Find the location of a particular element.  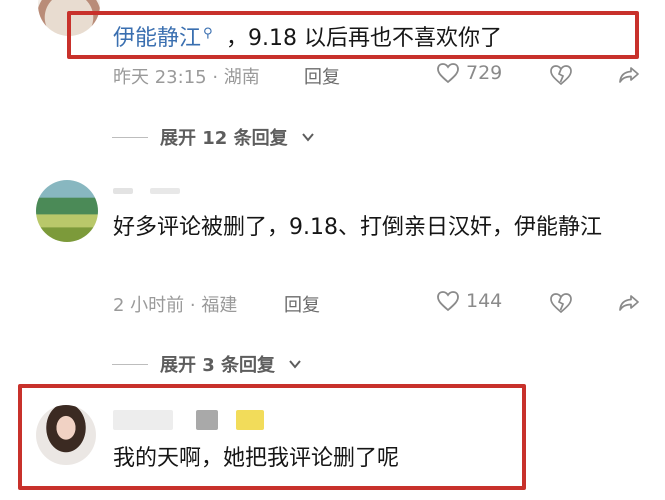

like-button: 729 is located at coordinates (469, 73).